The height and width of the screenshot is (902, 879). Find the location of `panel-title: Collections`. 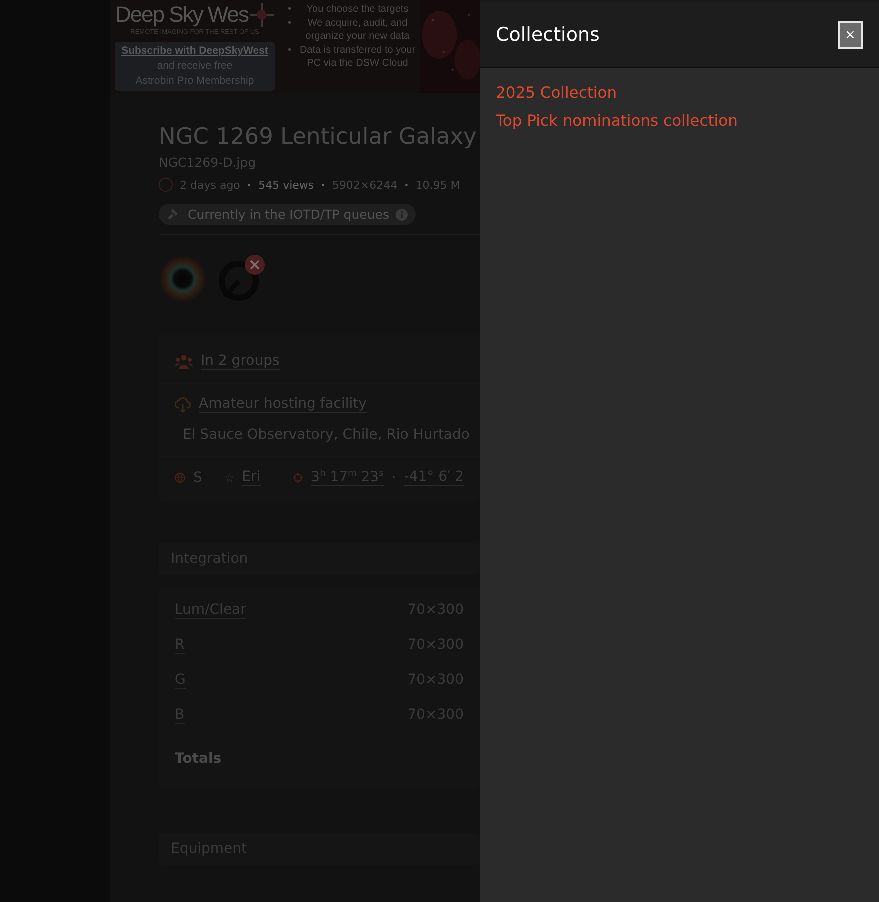

panel-title: Collections is located at coordinates (548, 35).